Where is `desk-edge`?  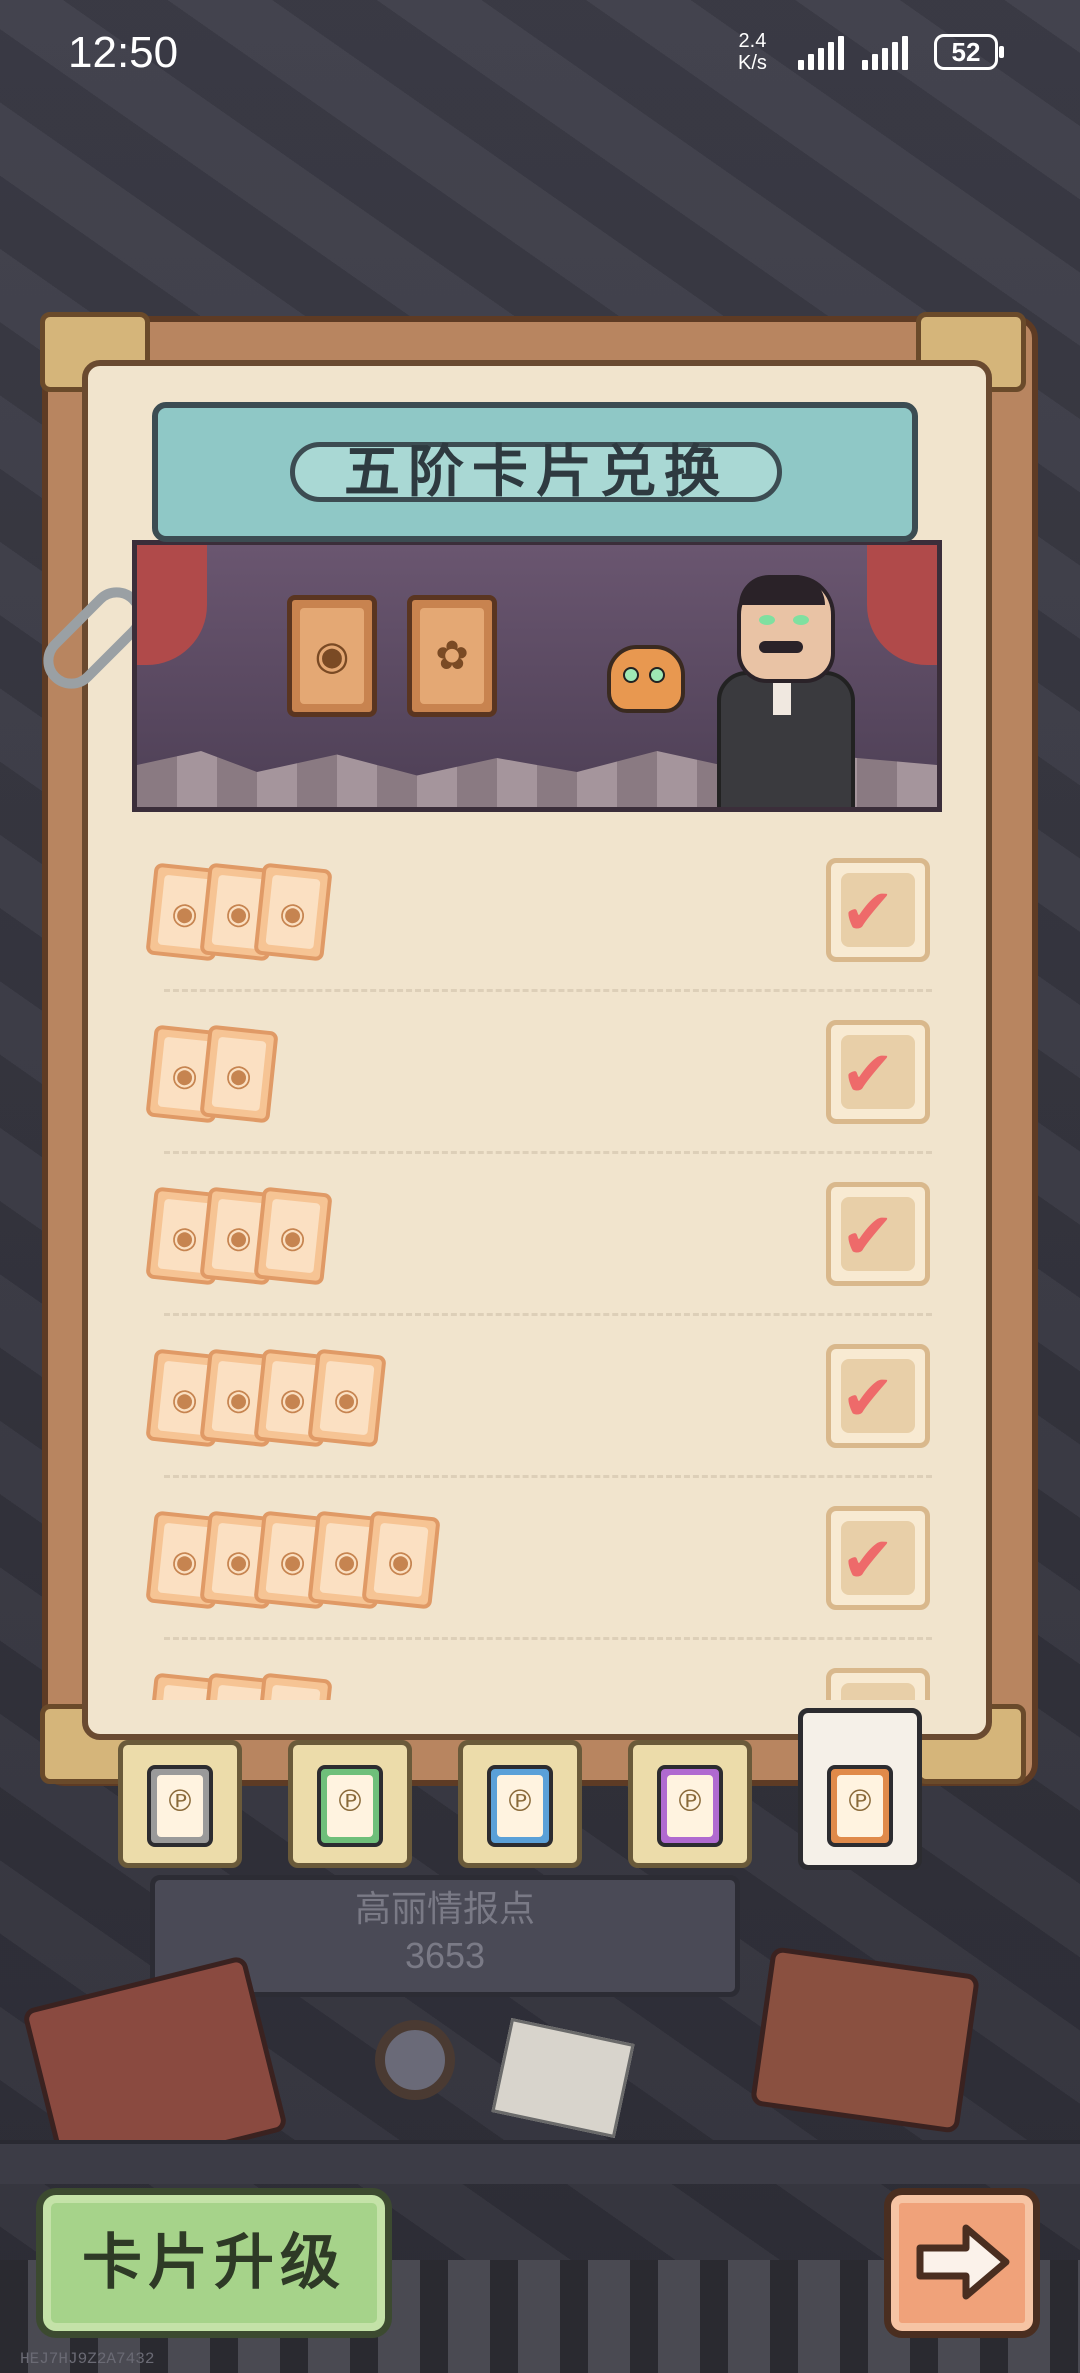
desk-edge is located at coordinates (540, 2162).